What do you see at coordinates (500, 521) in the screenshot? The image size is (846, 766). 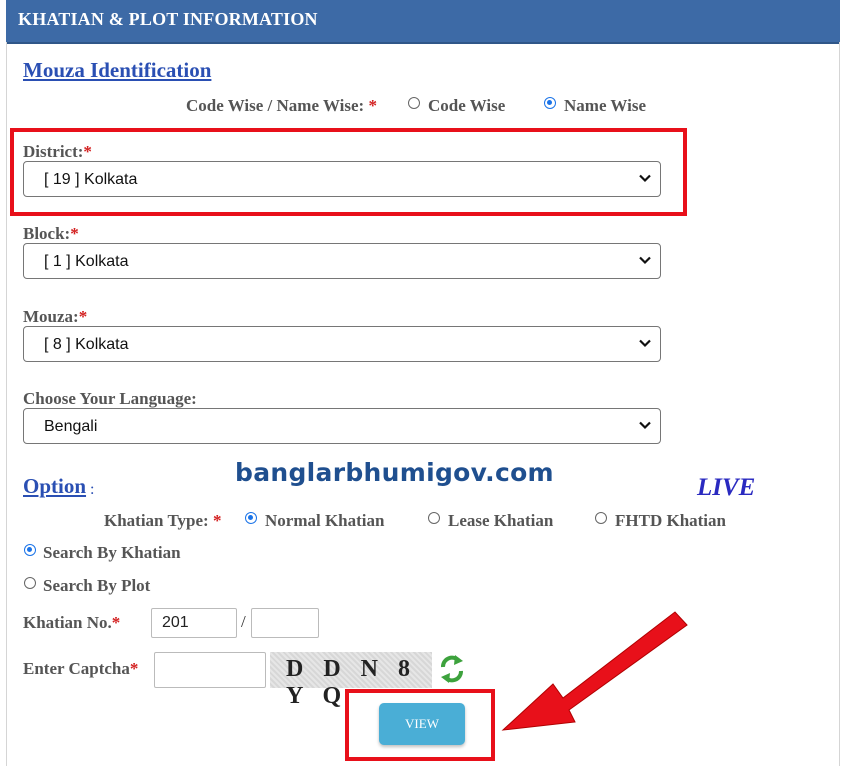 I see `lease-khatian-label: Lease Khatian` at bounding box center [500, 521].